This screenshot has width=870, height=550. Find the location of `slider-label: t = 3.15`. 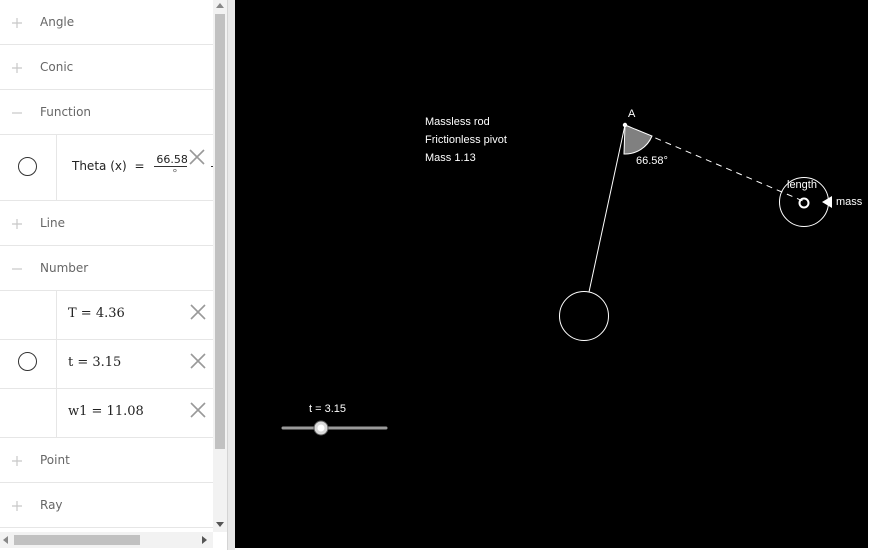

slider-label: t = 3.15 is located at coordinates (328, 409).